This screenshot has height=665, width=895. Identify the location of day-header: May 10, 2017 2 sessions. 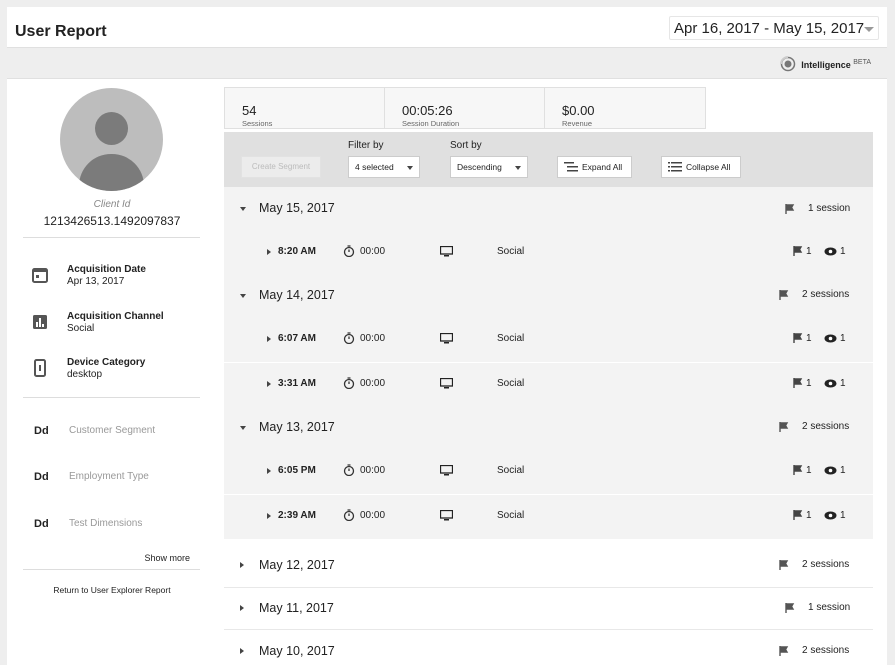
(548, 647).